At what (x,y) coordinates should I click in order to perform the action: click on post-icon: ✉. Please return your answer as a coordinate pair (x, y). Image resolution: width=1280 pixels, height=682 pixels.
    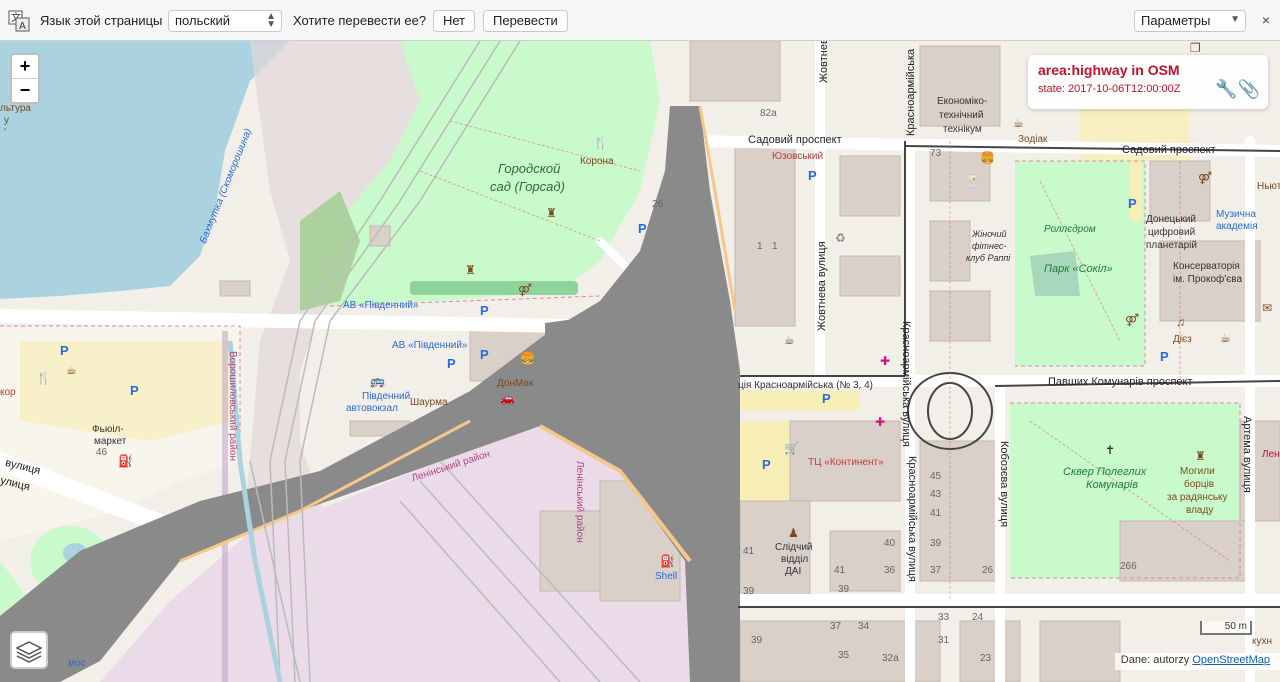
    Looking at the image, I should click on (1267, 308).